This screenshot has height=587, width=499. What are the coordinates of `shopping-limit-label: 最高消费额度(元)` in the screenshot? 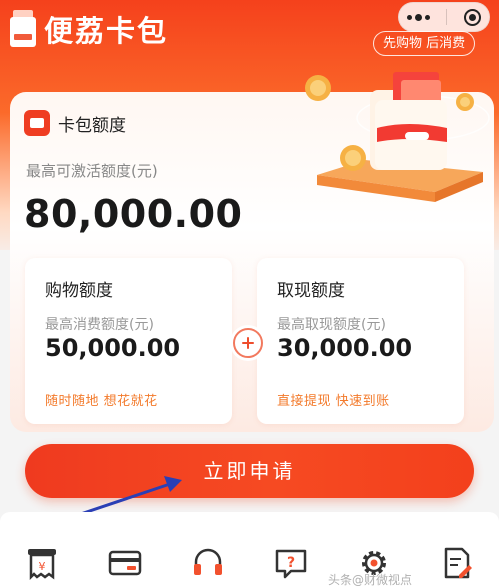 It's located at (99, 325).